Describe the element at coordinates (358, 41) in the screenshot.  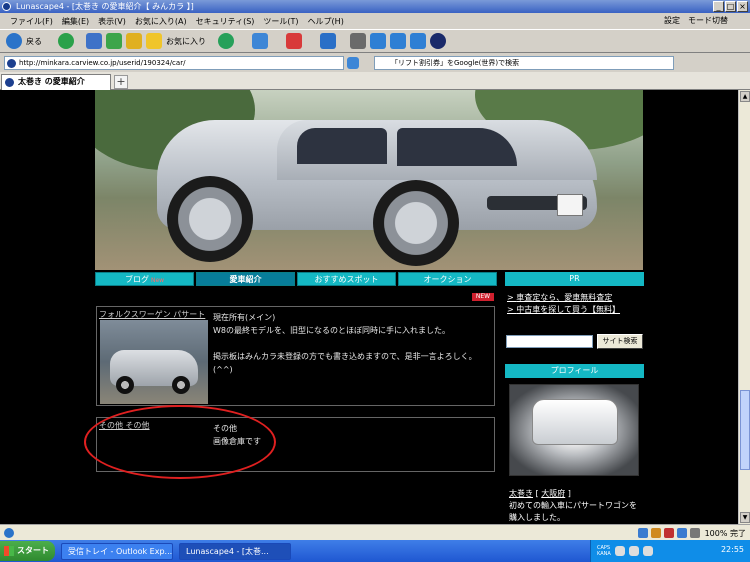
I see `print-icon` at that location.